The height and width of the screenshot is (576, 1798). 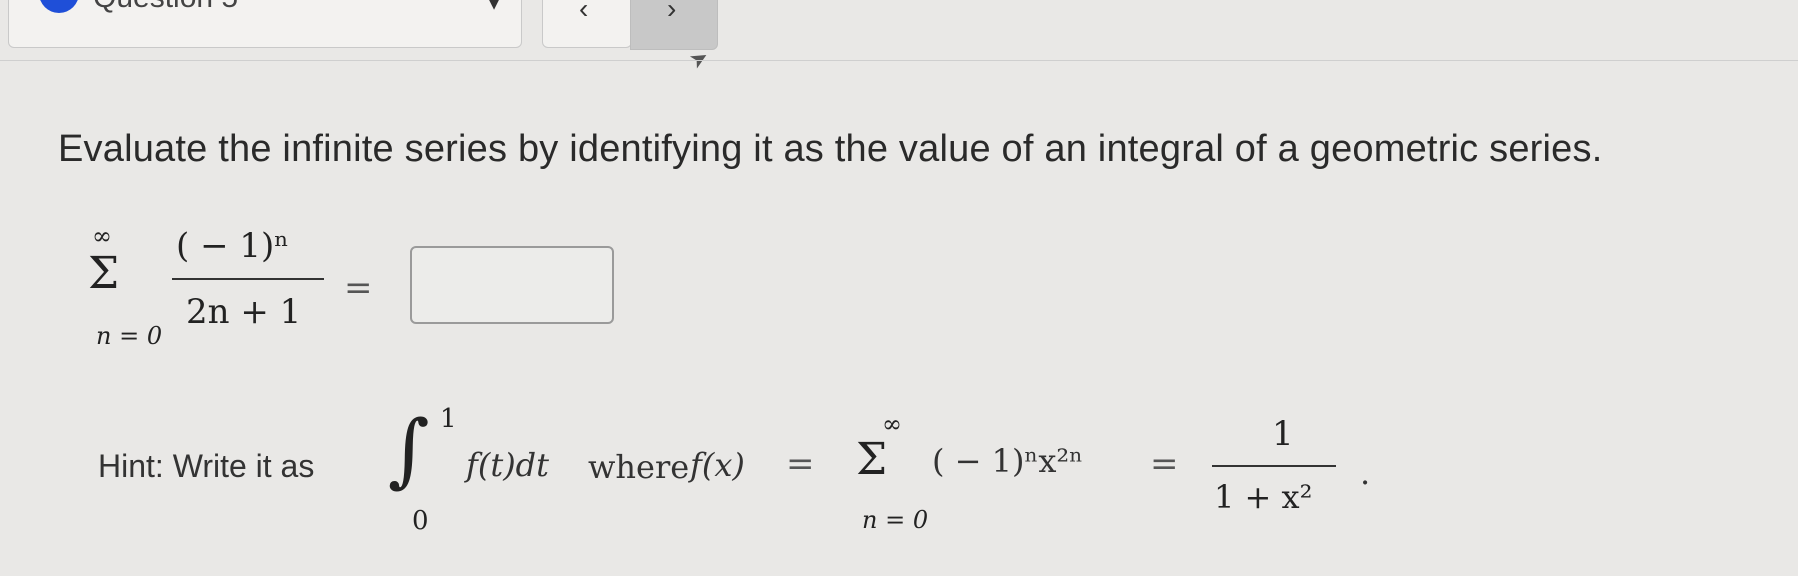 I want to click on sigma-upper-limit: ∞, so click(x=102, y=236).